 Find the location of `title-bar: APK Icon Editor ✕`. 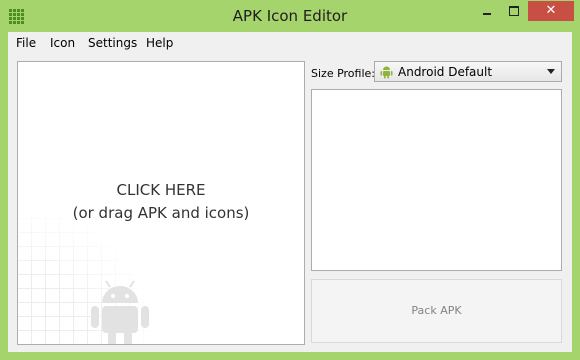

title-bar: APK Icon Editor ✕ is located at coordinates (290, 16).